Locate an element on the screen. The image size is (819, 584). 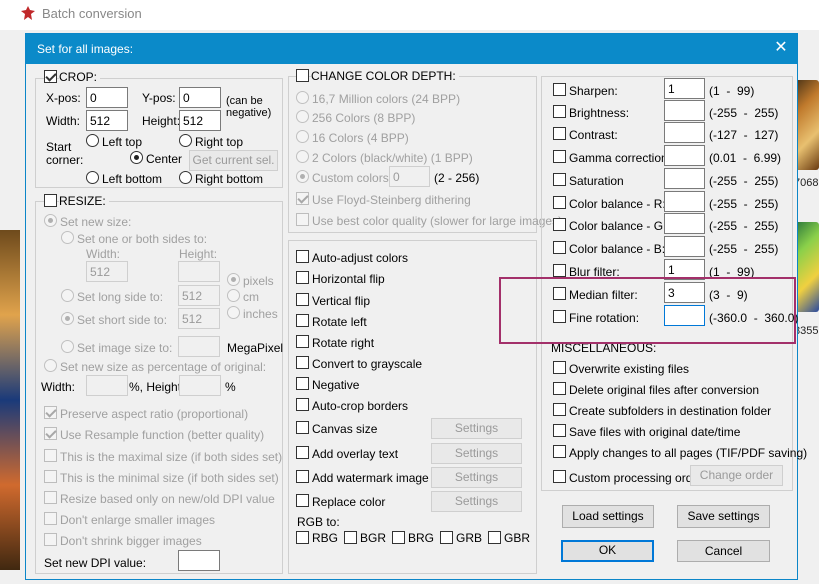
short-side-radio is located at coordinates (67, 318).